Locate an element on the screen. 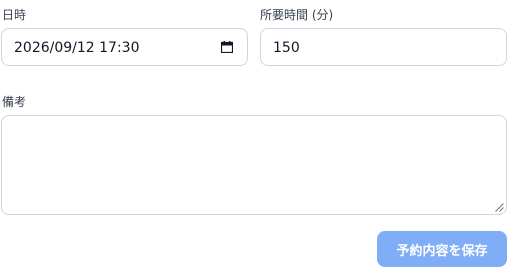 Image resolution: width=508 pixels, height=275 pixels. calendar-icon is located at coordinates (227, 47).